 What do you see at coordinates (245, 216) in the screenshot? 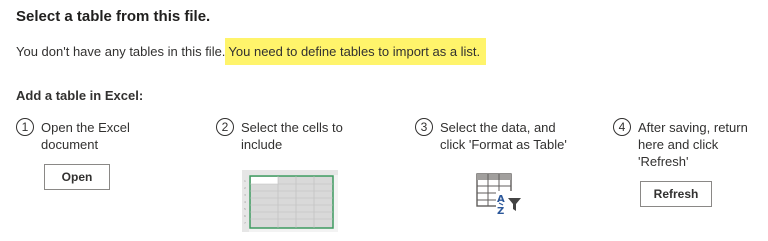
I see `svg-text: 6` at bounding box center [245, 216].